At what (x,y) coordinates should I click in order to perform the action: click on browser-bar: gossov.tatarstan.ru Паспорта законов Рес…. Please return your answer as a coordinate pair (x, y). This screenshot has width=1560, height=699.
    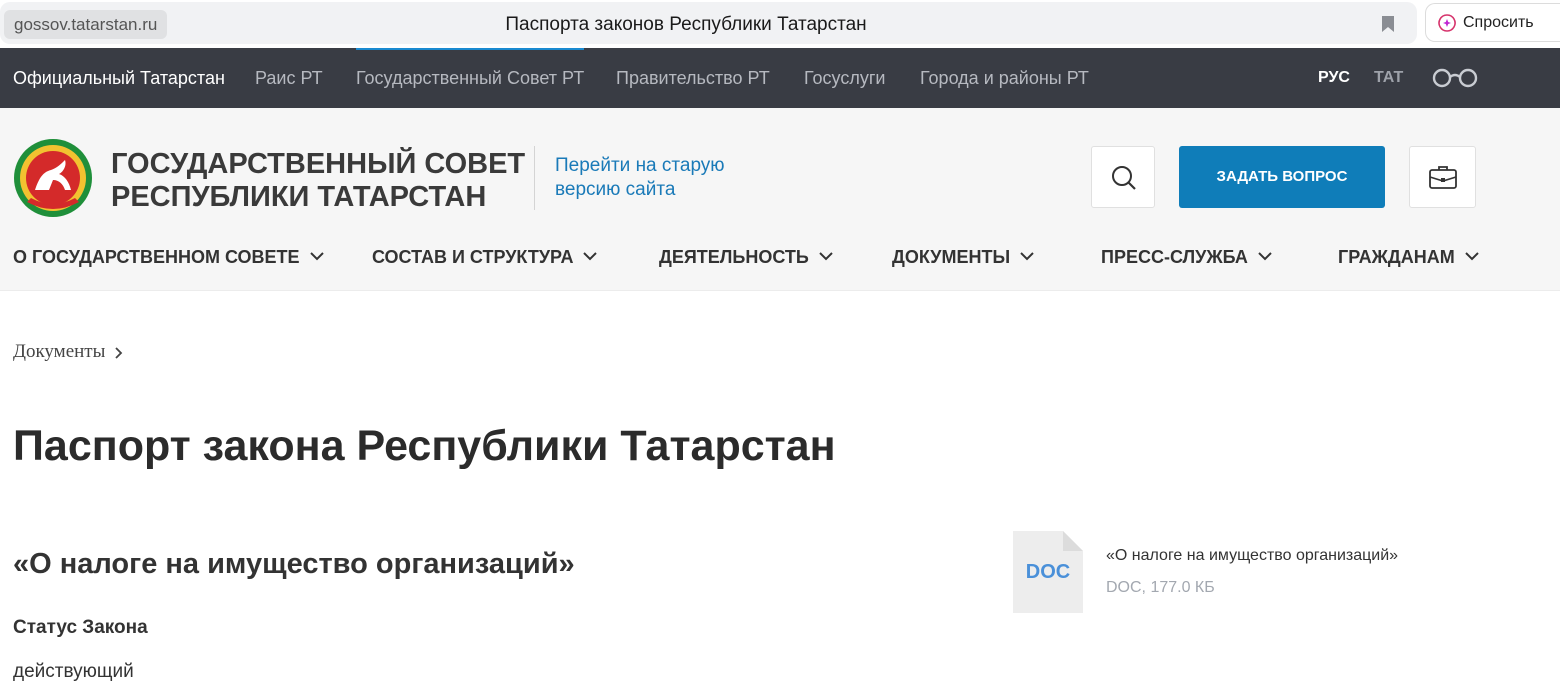
    Looking at the image, I should click on (780, 24).